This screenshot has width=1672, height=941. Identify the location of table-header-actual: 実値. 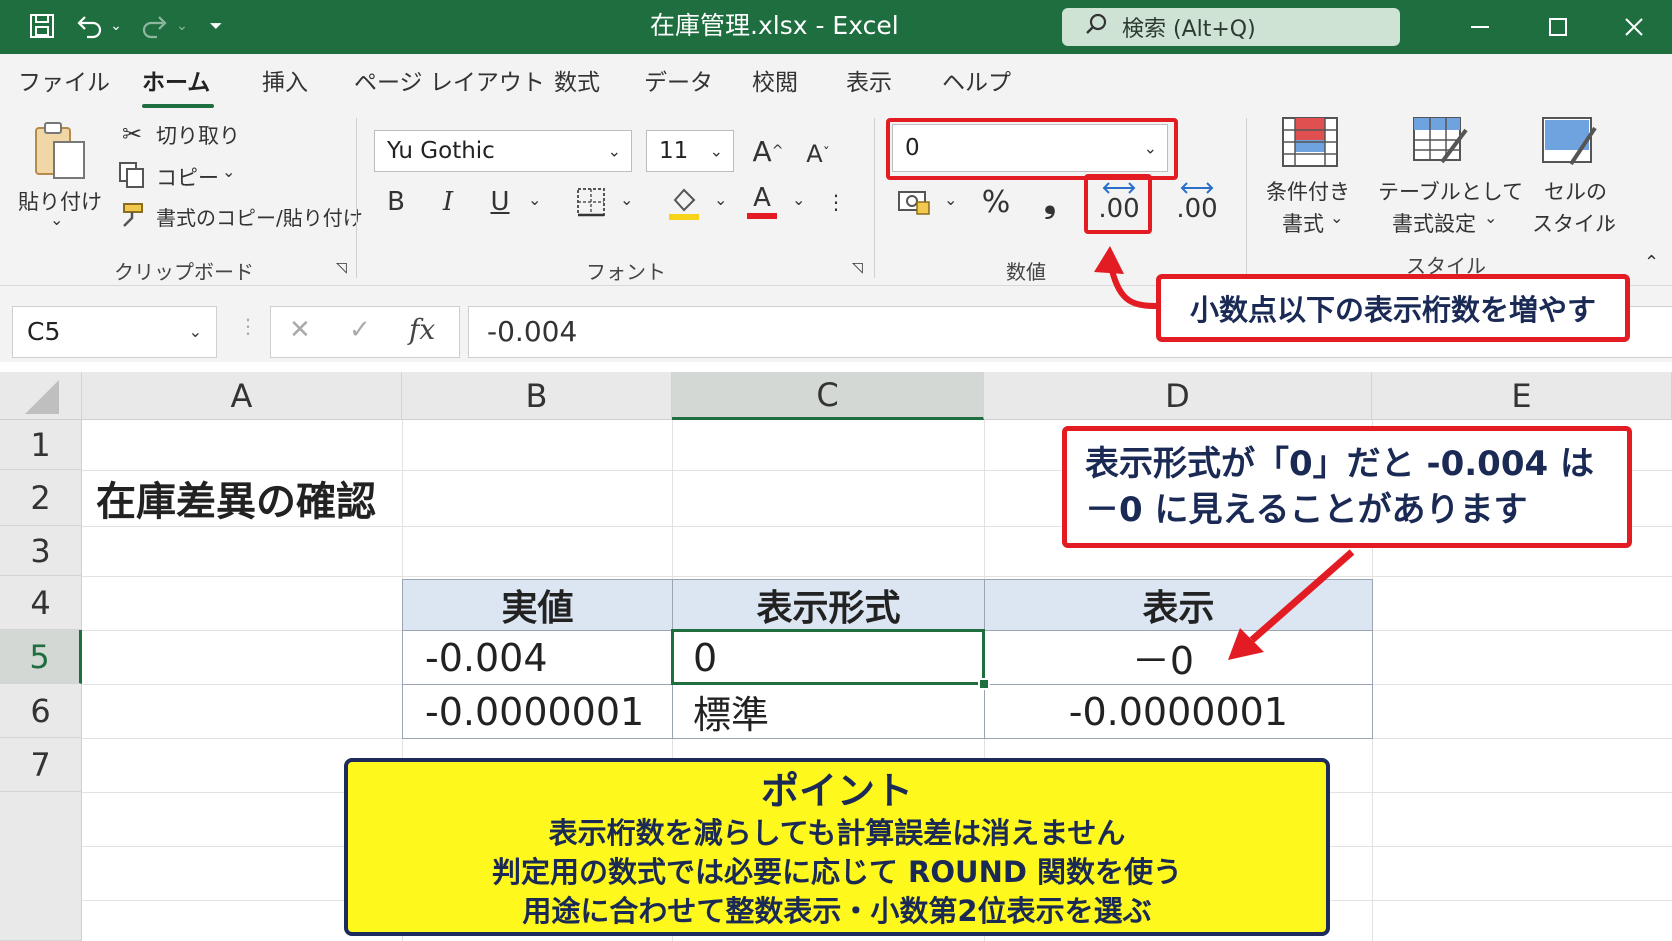
(537, 605).